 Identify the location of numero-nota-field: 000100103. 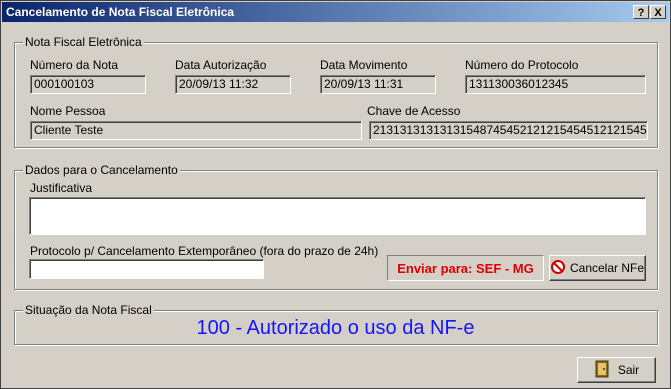
(88, 84).